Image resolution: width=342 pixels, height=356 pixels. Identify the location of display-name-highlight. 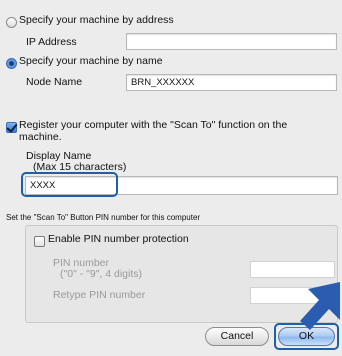
(69, 184).